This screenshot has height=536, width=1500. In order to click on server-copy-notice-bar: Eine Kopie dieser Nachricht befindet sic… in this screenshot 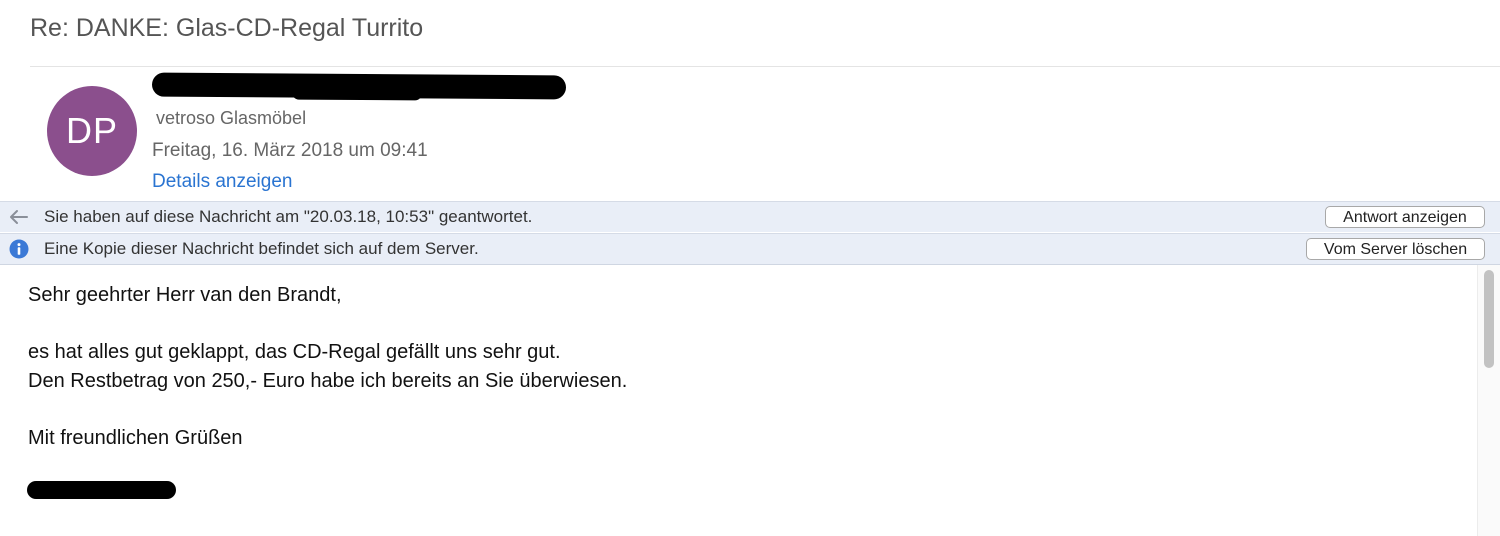, I will do `click(750, 249)`.